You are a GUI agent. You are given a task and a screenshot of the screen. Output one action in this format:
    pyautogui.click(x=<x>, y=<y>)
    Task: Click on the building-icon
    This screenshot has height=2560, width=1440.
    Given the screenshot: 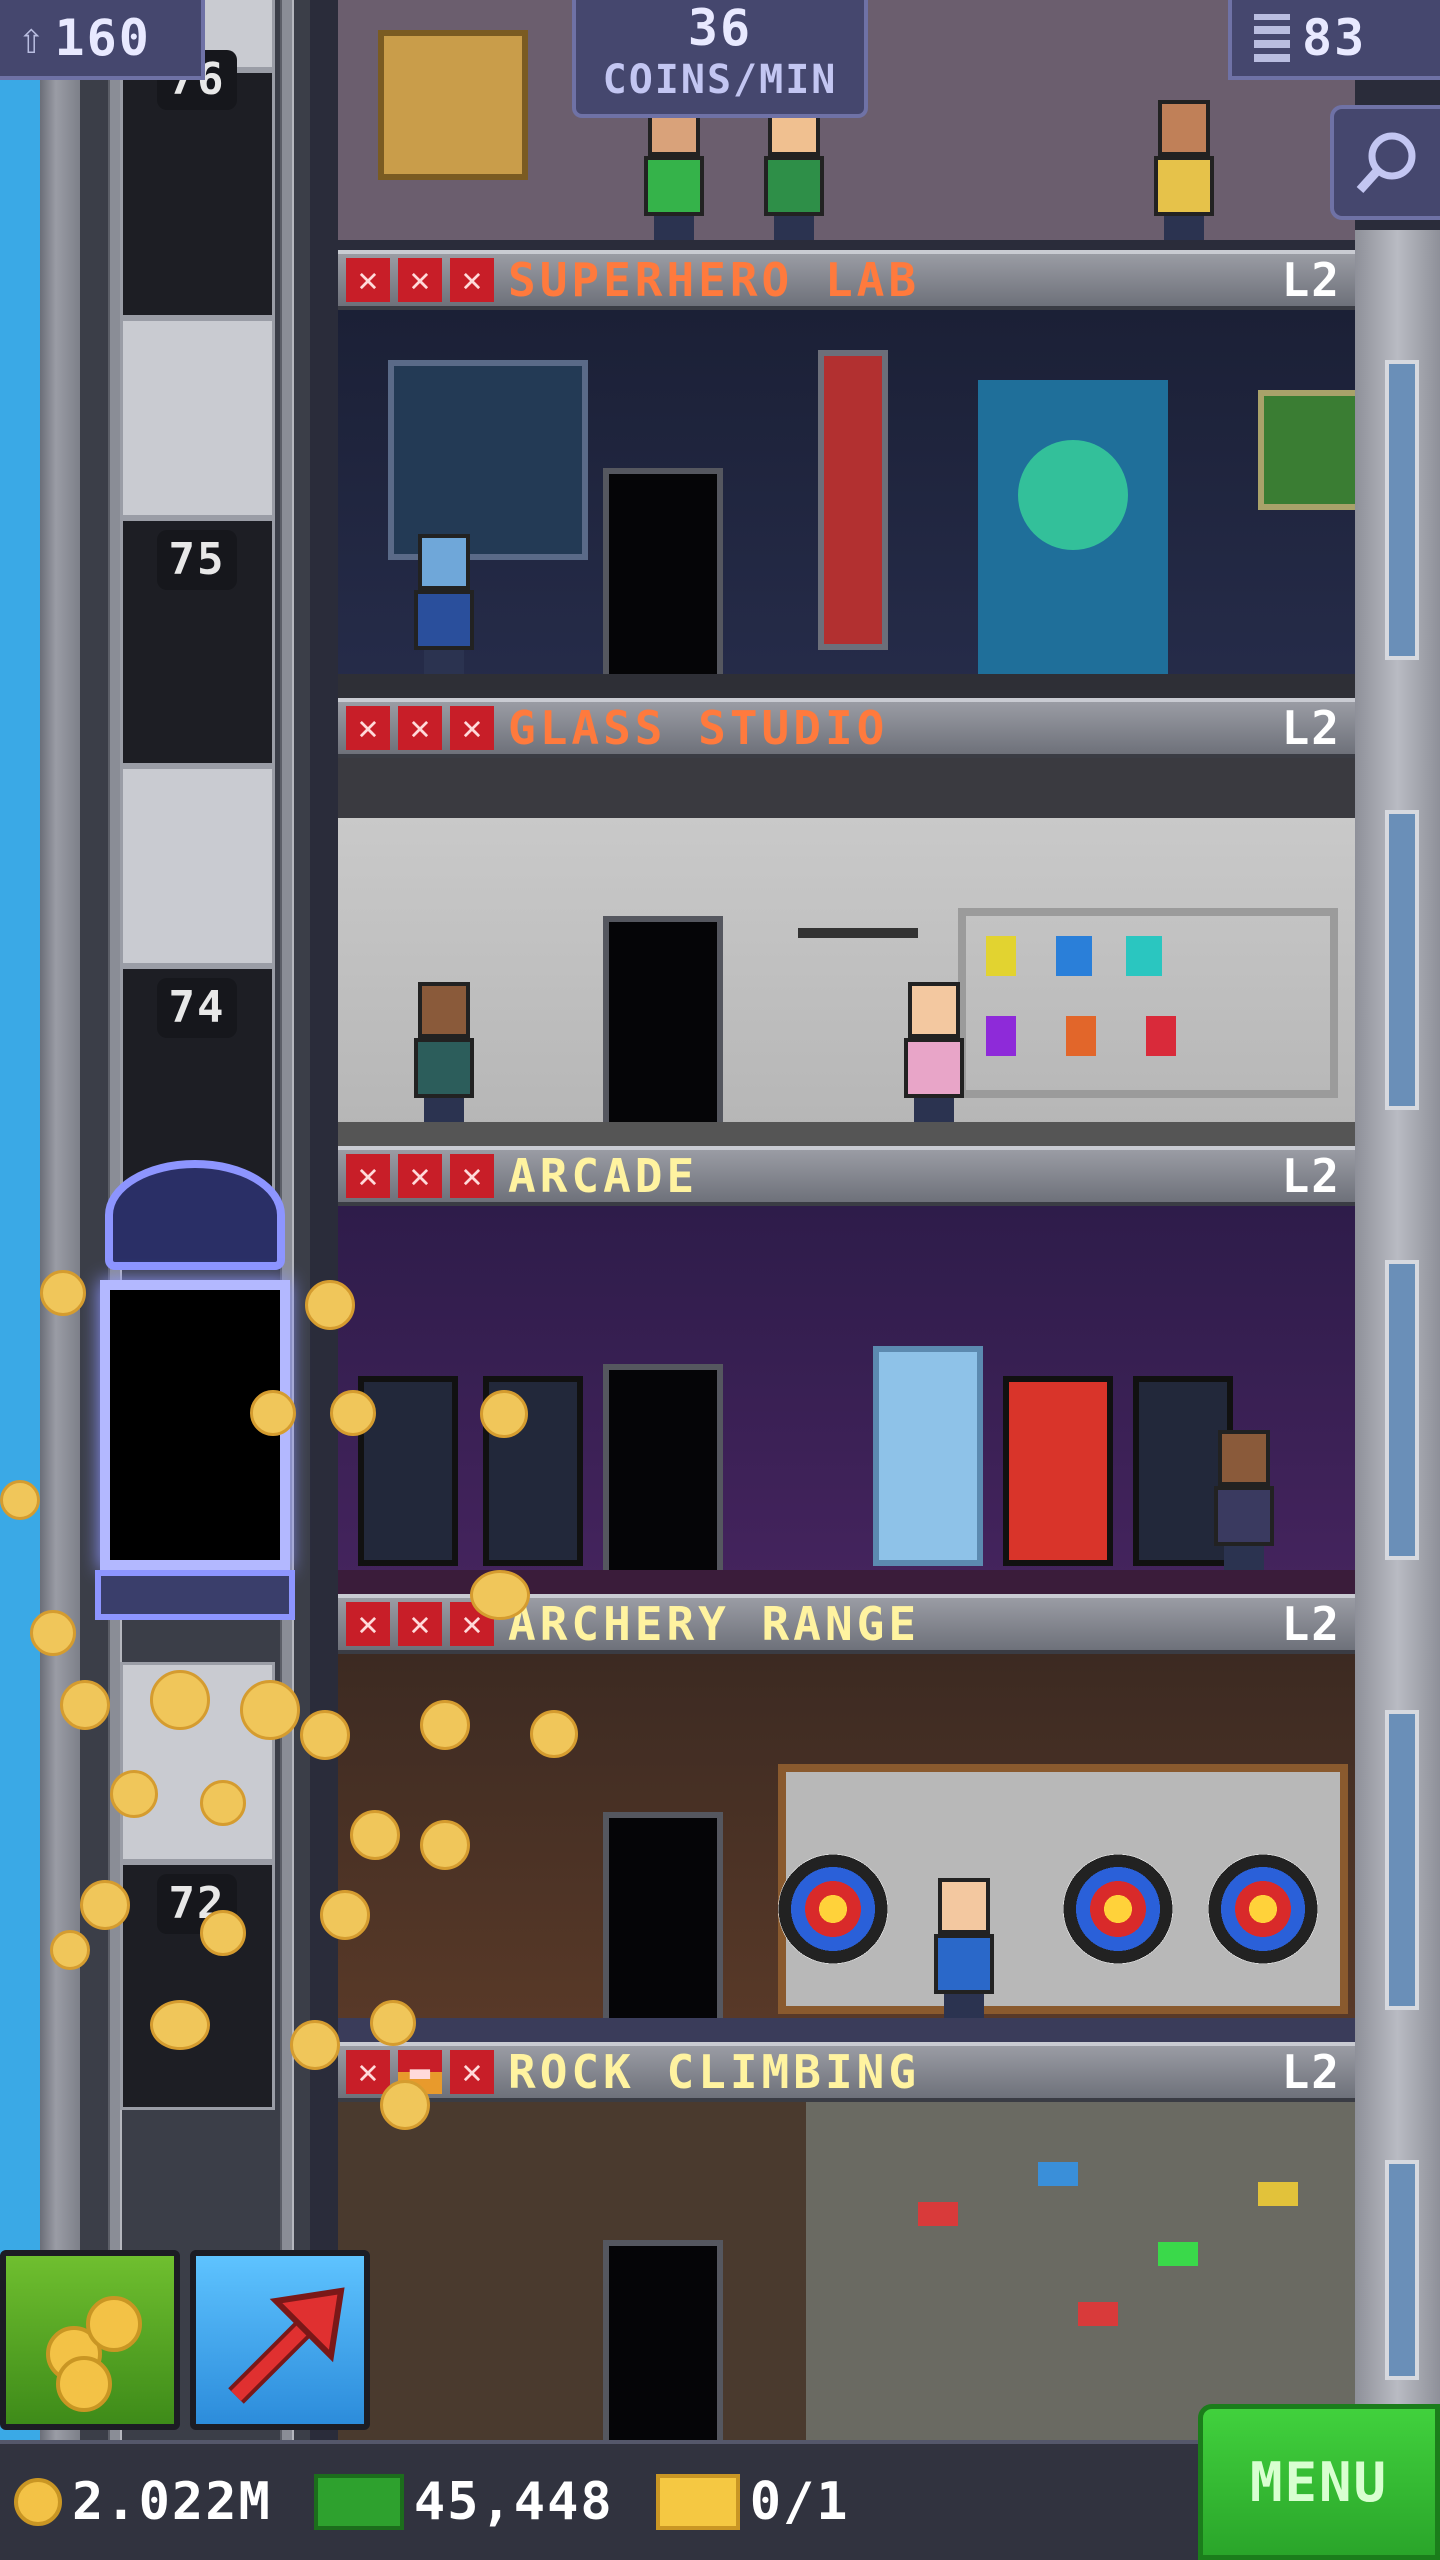 What is the action you would take?
    pyautogui.click(x=1272, y=38)
    